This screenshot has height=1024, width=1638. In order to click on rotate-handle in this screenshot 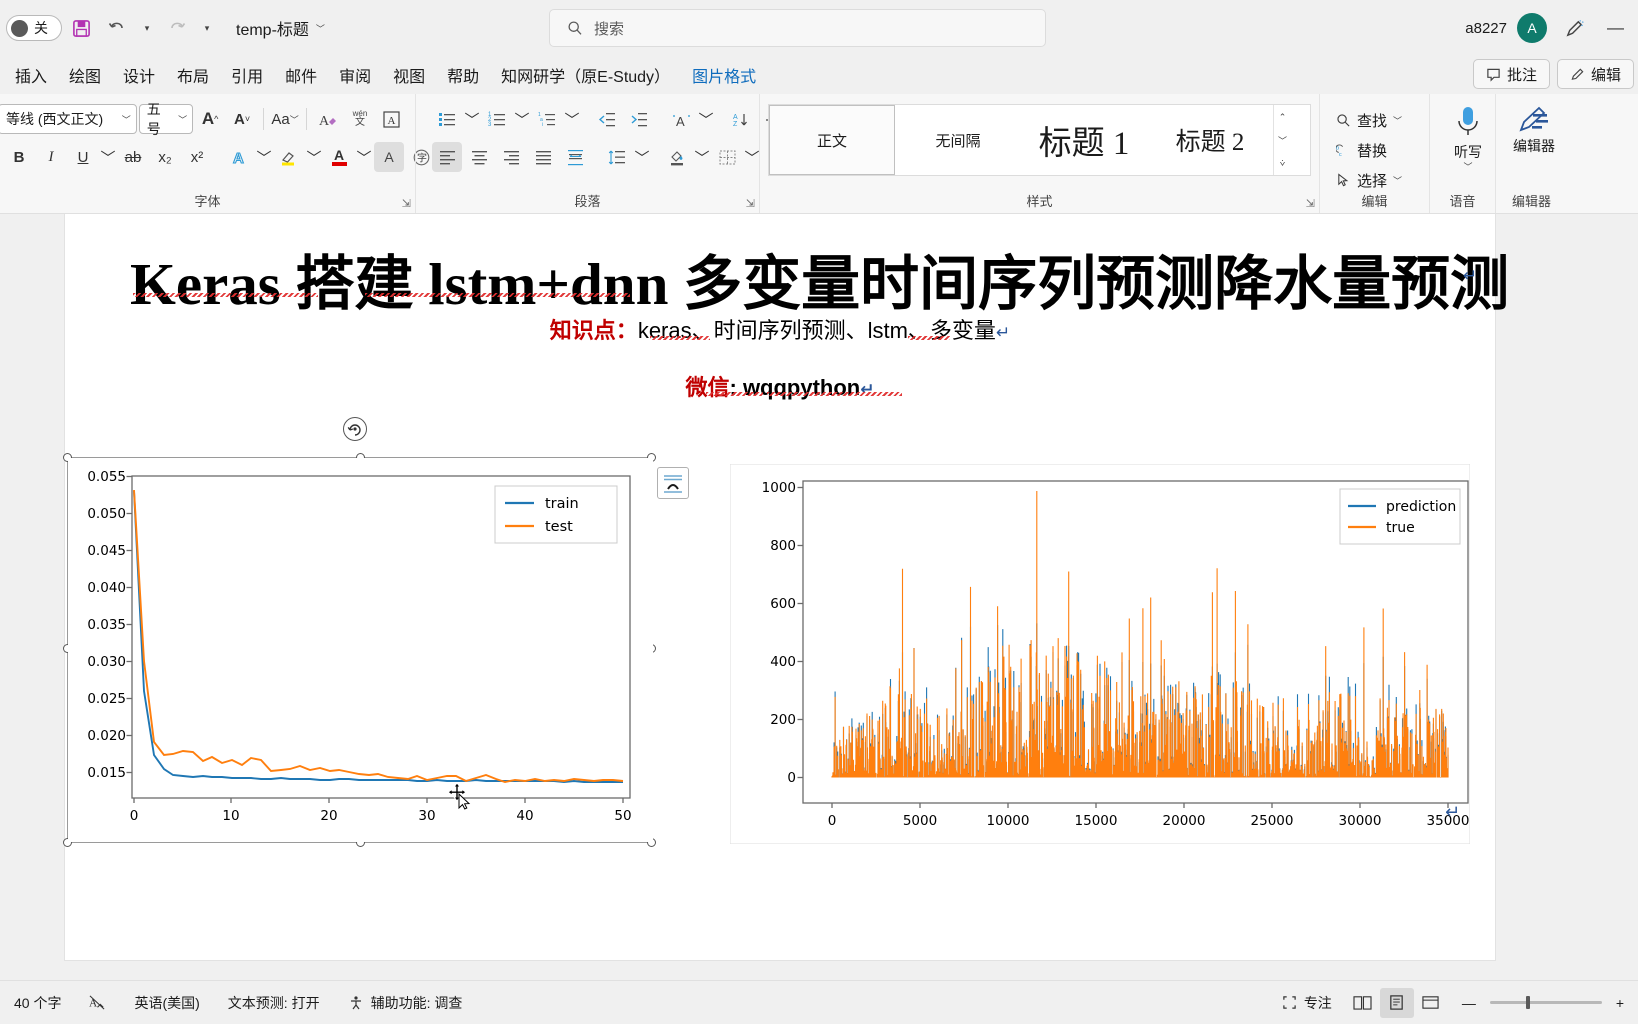, I will do `click(355, 429)`.